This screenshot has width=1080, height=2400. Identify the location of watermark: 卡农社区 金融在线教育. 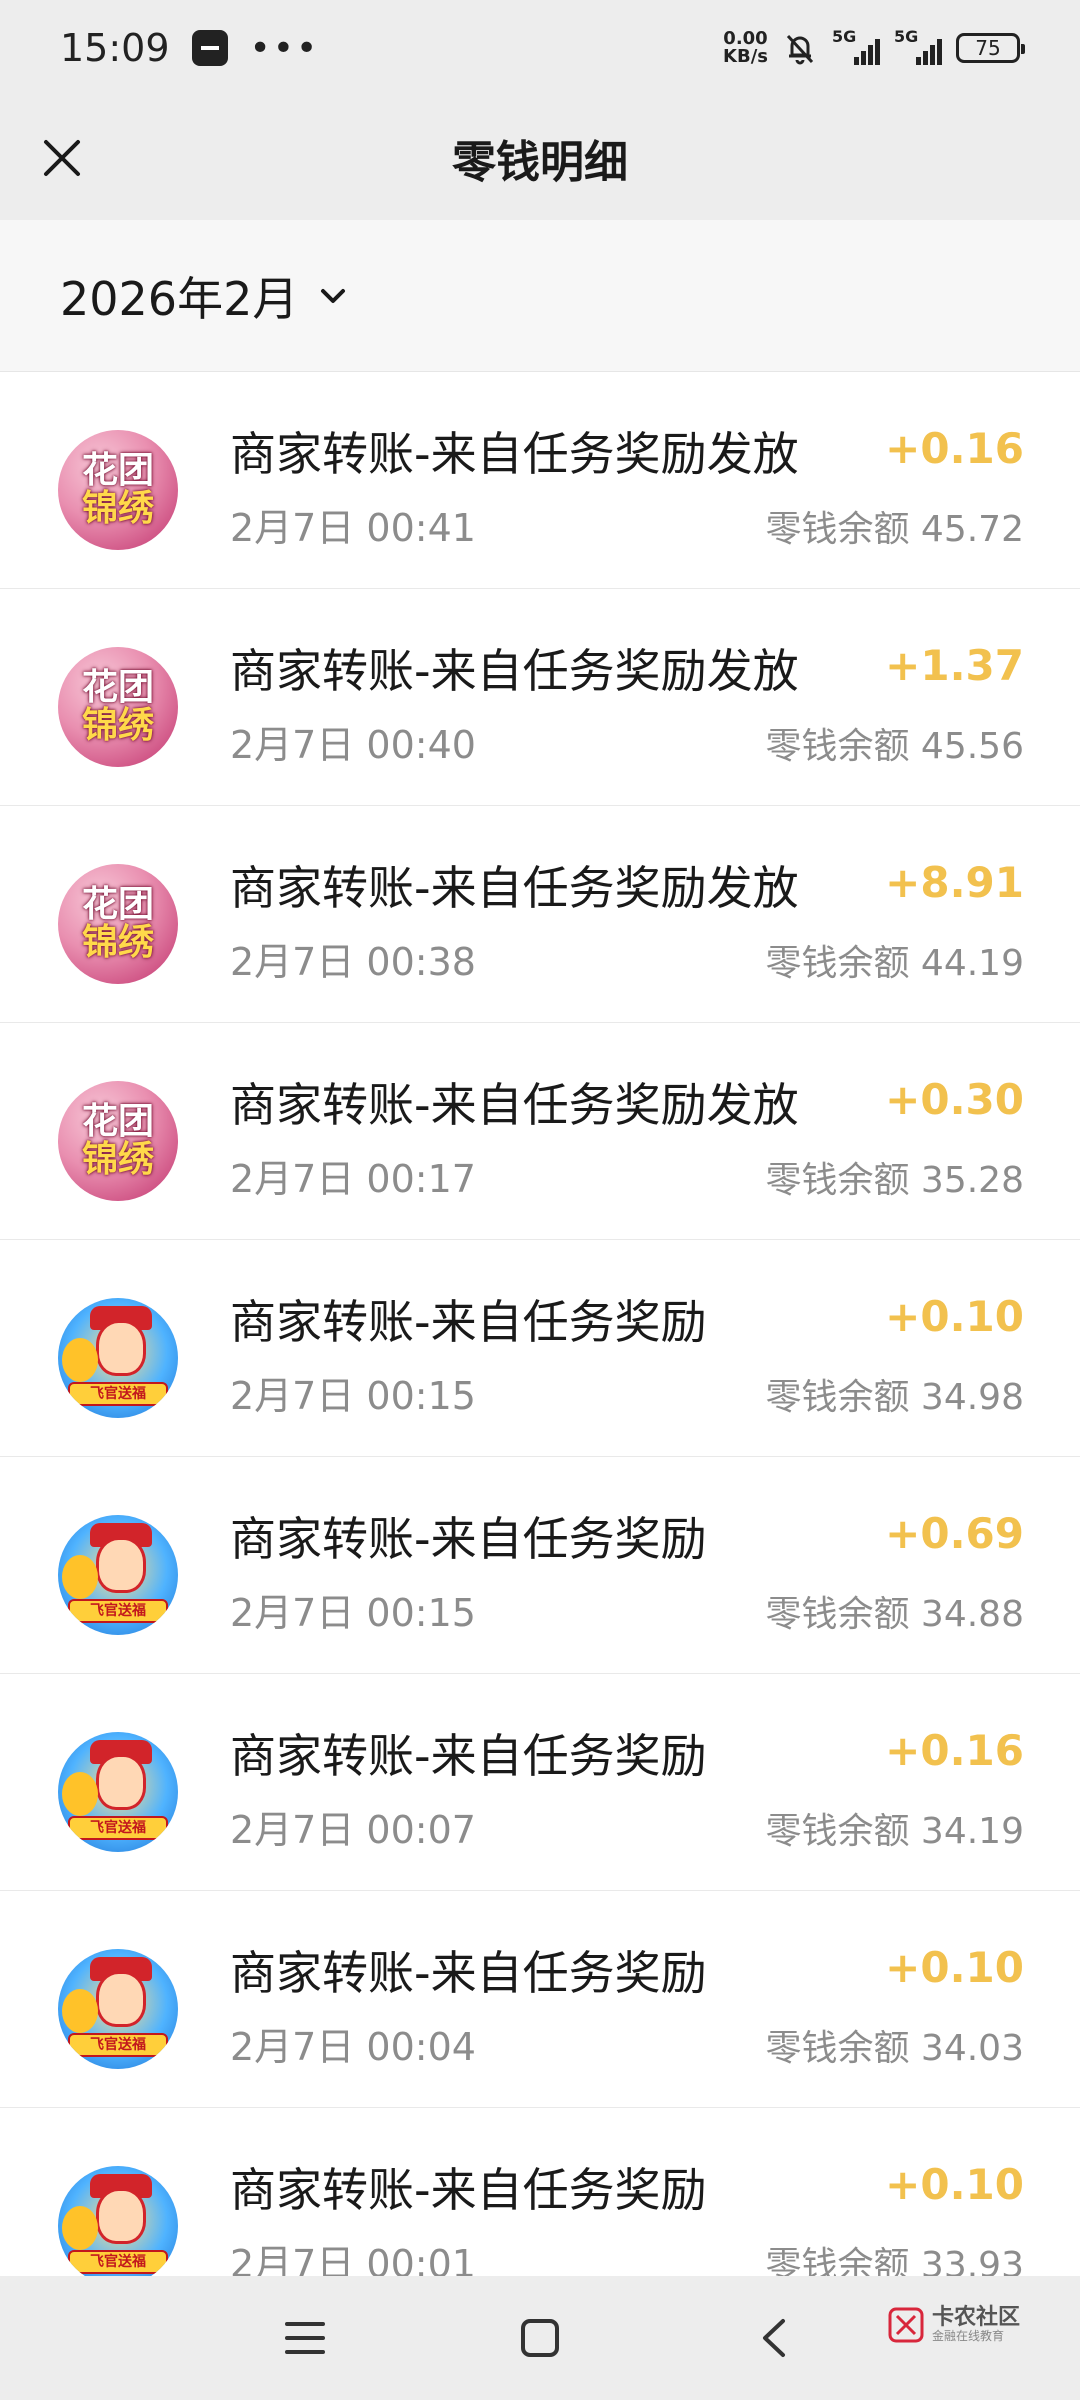
(954, 2324).